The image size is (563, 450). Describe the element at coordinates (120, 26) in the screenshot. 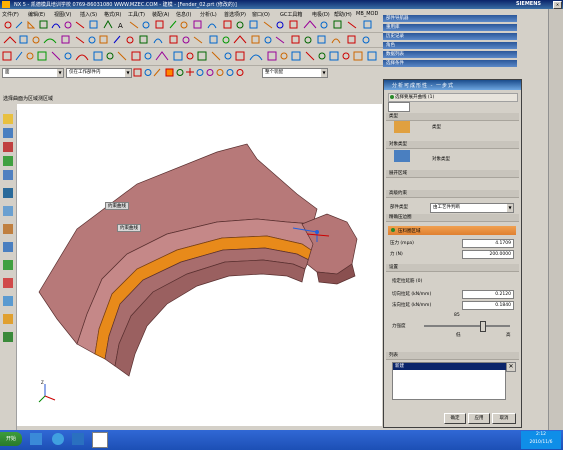

I see `svg-text: A` at that location.